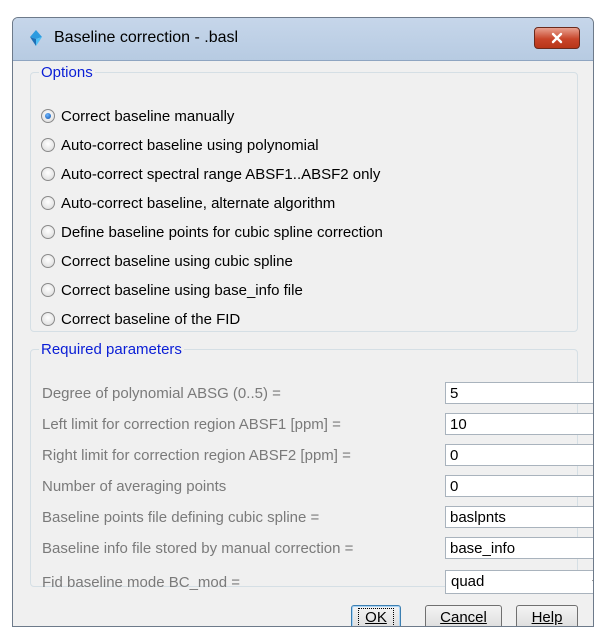 The height and width of the screenshot is (629, 608). Describe the element at coordinates (67, 72) in the screenshot. I see `options-legend: Options` at that location.